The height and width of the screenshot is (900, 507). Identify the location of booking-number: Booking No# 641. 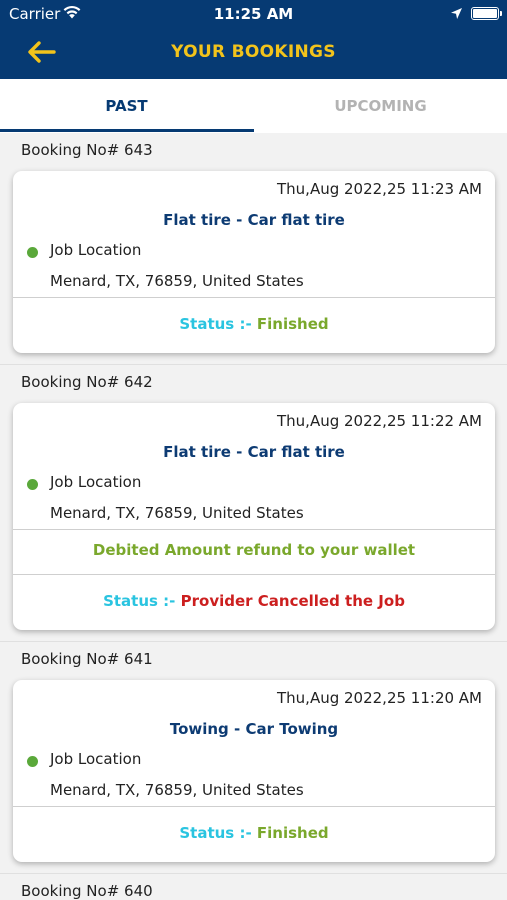
(87, 659).